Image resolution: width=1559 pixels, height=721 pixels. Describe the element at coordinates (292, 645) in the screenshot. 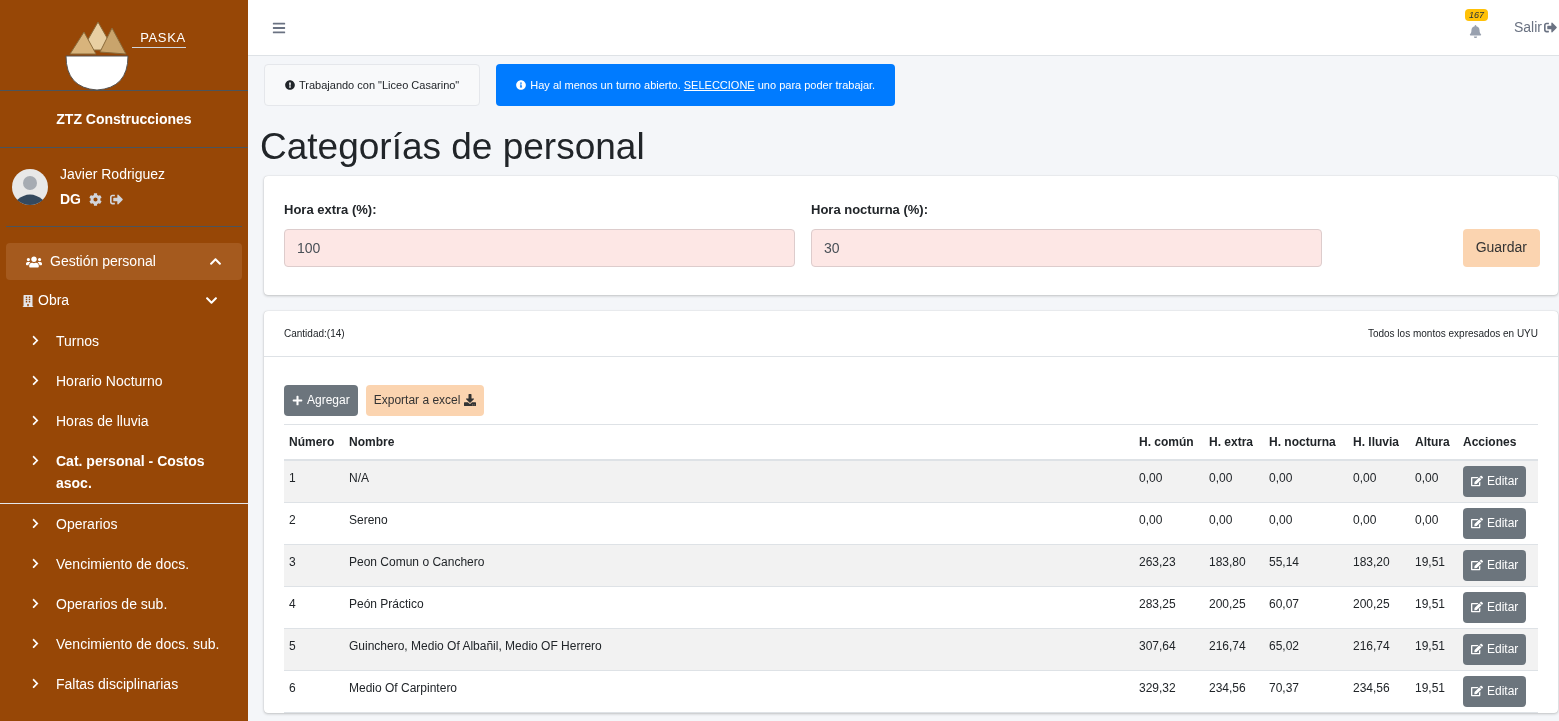

I see `table-cell: 5` at that location.